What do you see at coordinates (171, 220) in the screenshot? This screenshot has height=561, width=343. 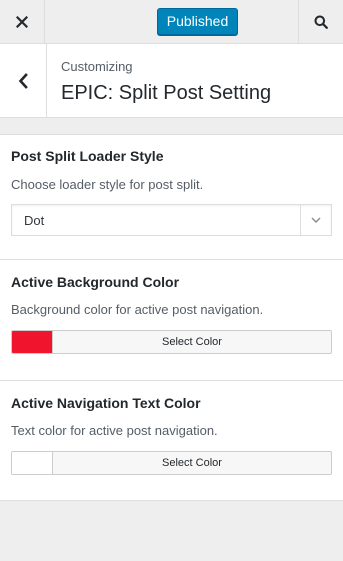 I see `loader-style-select: Dot` at bounding box center [171, 220].